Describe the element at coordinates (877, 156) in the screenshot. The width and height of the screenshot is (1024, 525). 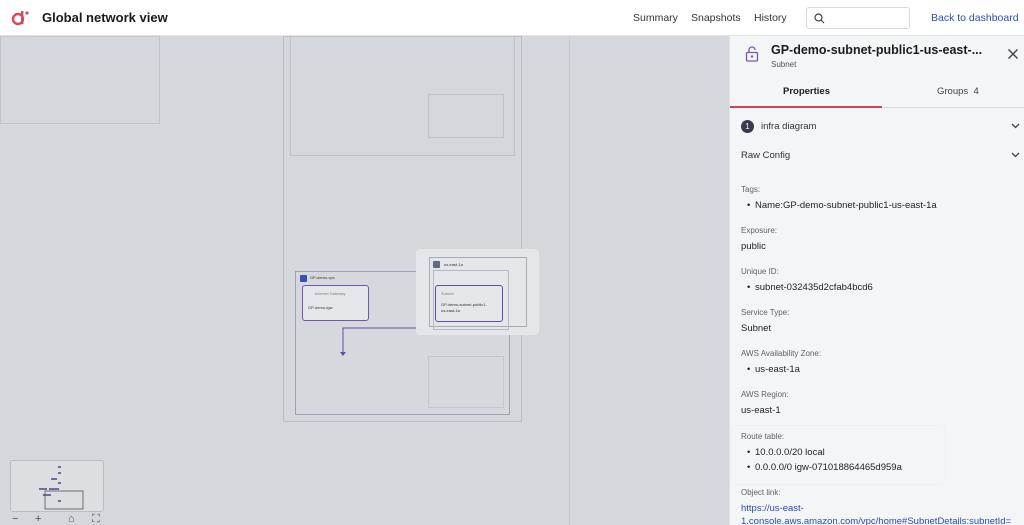
I see `accordion-raw-config: Raw Config` at that location.